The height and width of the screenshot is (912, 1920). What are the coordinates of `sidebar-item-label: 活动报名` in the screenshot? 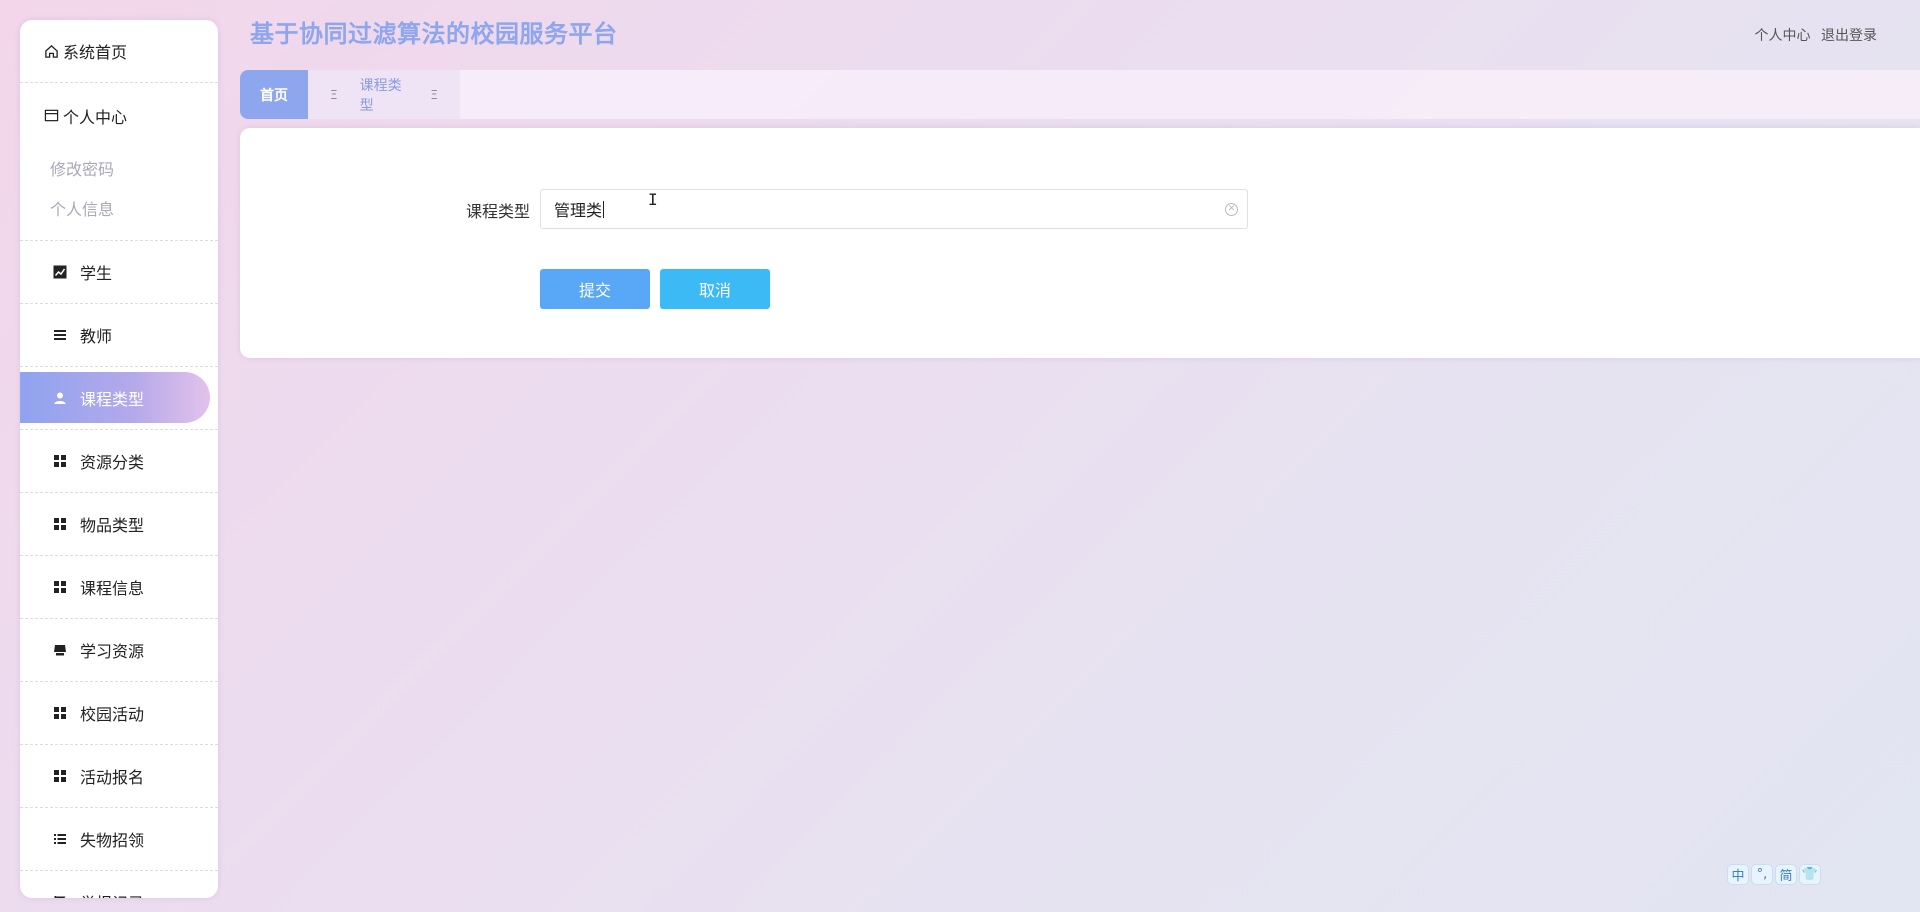 It's located at (112, 777).